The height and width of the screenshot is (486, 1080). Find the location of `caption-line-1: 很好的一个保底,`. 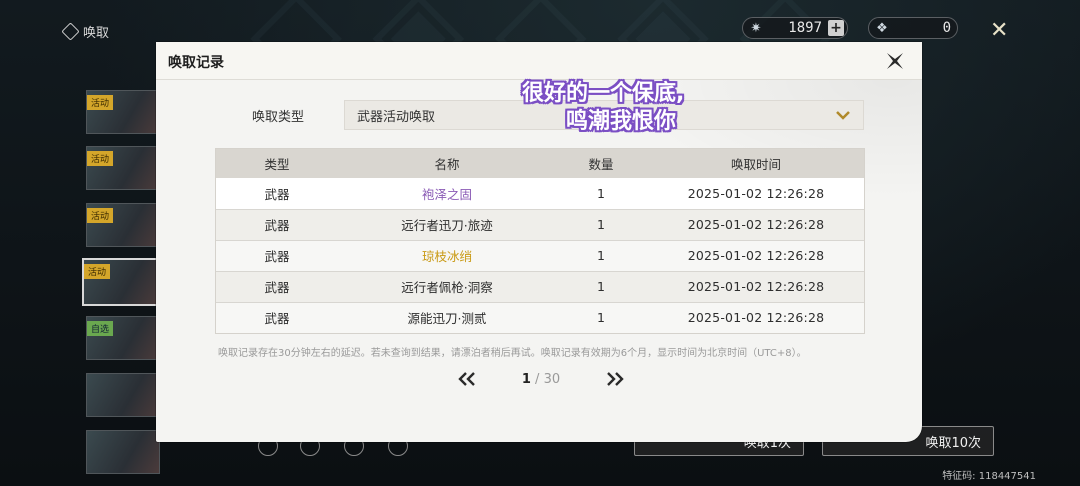

caption-line-1: 很好的一个保底, is located at coordinates (603, 93).